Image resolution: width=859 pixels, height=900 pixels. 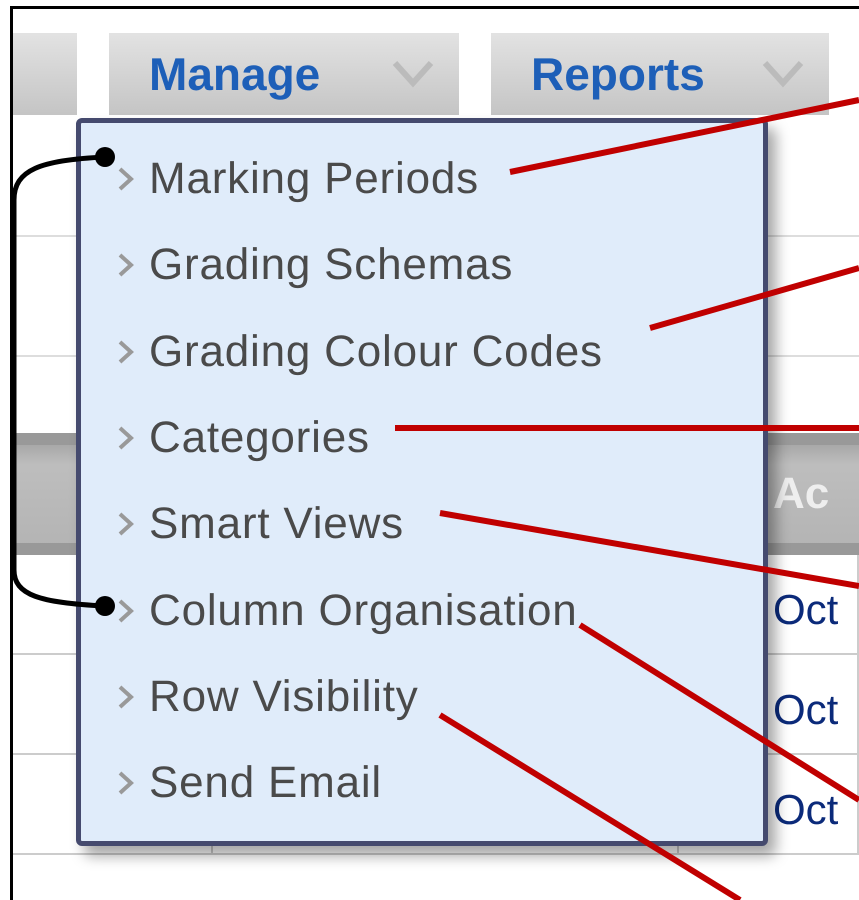 I want to click on tab, so click(x=45, y=74).